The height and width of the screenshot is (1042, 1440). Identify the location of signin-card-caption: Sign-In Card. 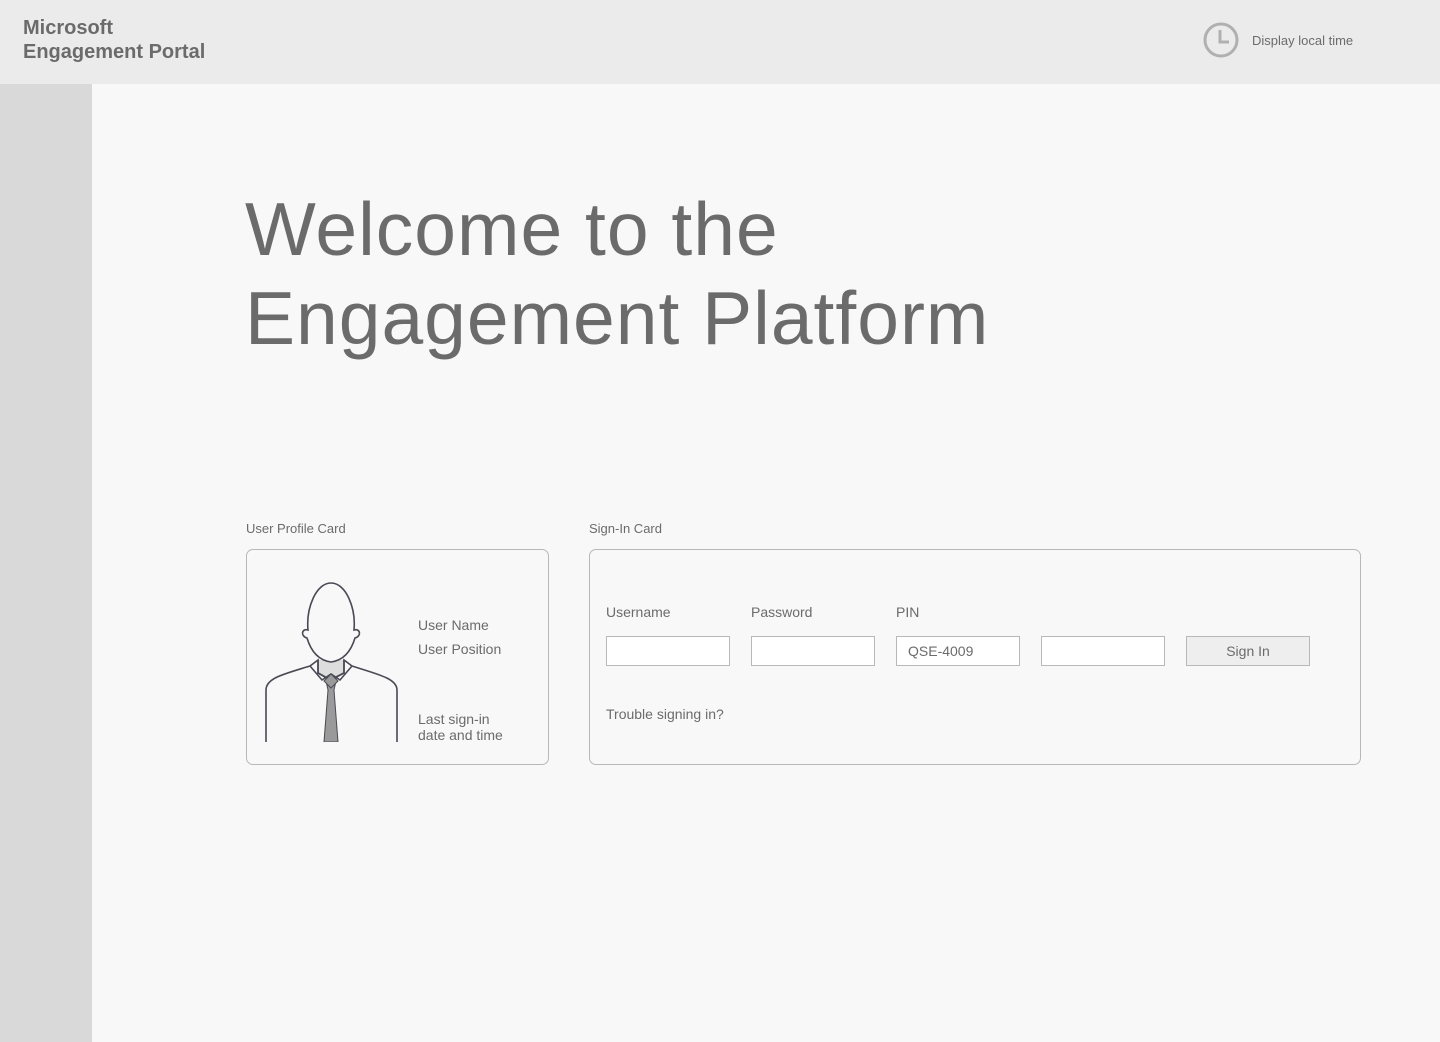
(625, 528).